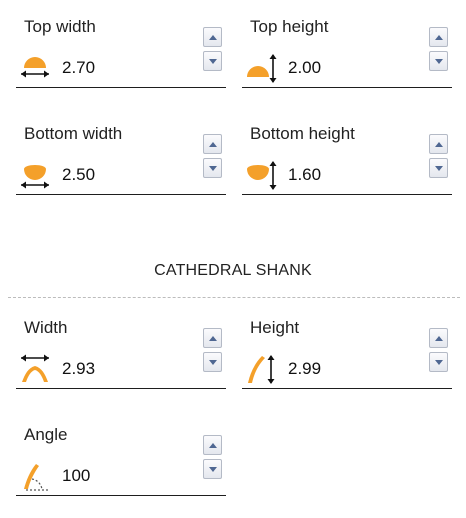  I want to click on top-height-field: Top height, so click(347, 52).